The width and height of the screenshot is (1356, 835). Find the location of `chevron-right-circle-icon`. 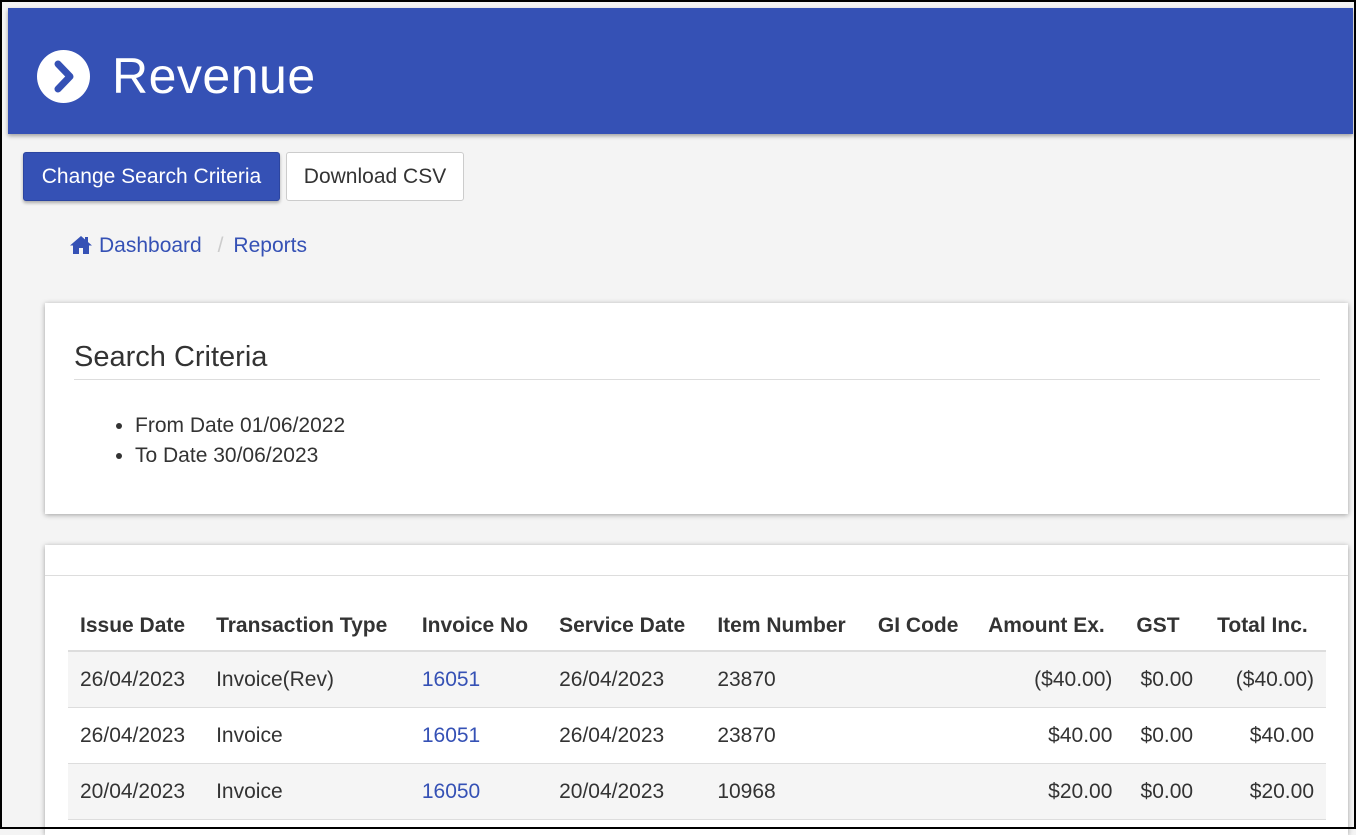

chevron-right-circle-icon is located at coordinates (63, 76).